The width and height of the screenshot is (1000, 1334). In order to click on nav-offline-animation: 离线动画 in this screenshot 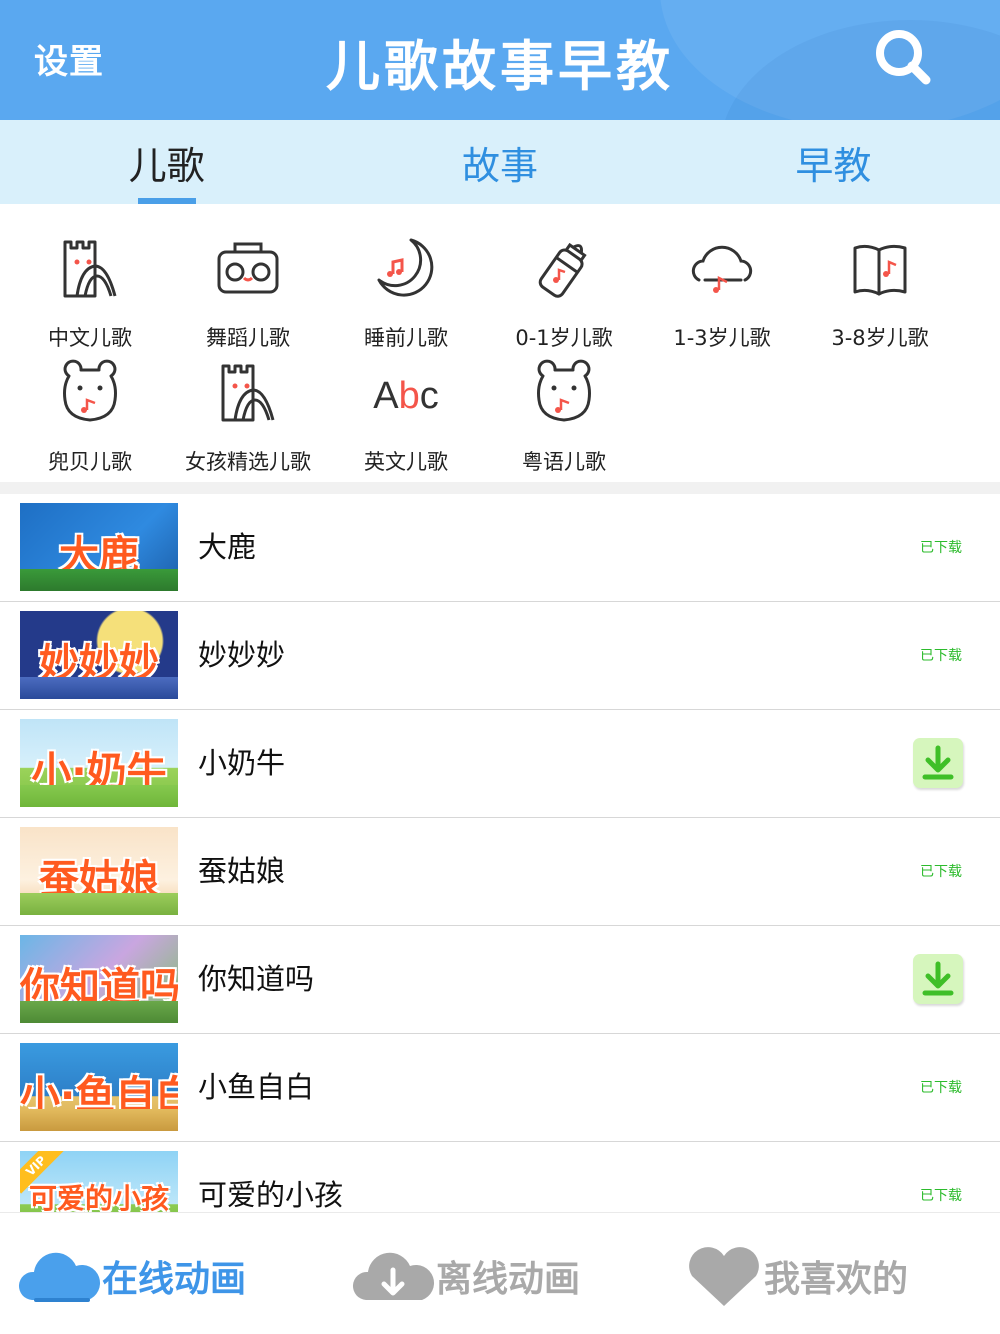, I will do `click(465, 1276)`.